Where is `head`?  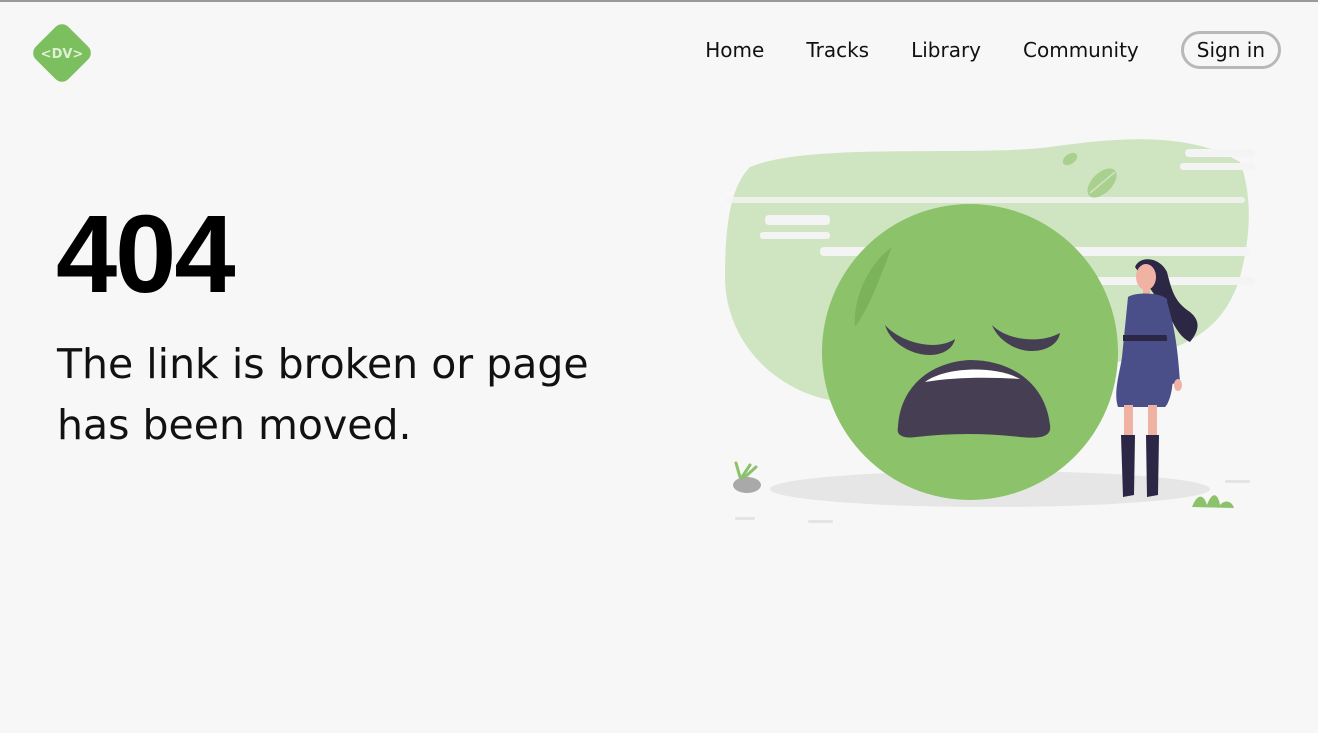
head is located at coordinates (1146, 277).